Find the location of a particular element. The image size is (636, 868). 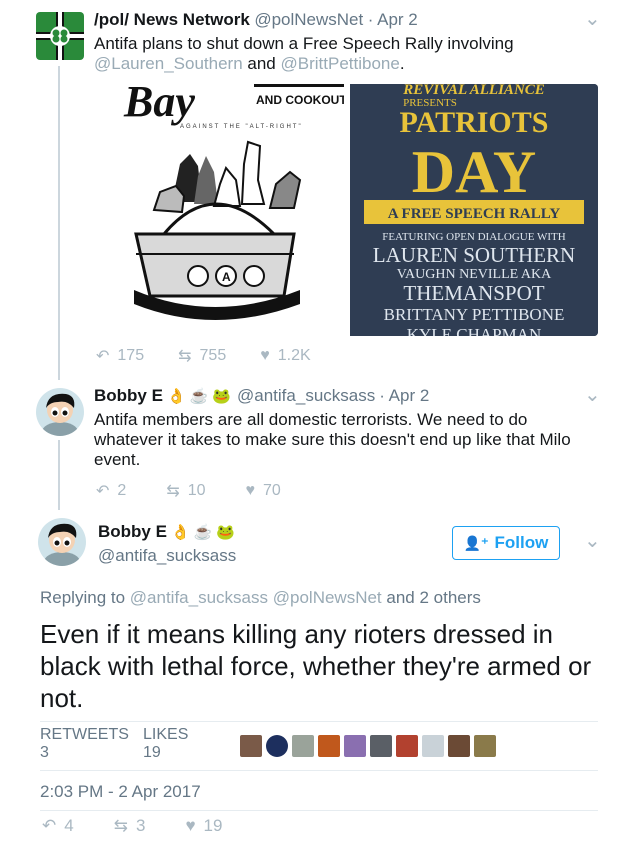

tweet-timestamp: 2:03 PM - 2 Apr 2017 is located at coordinates (120, 792).